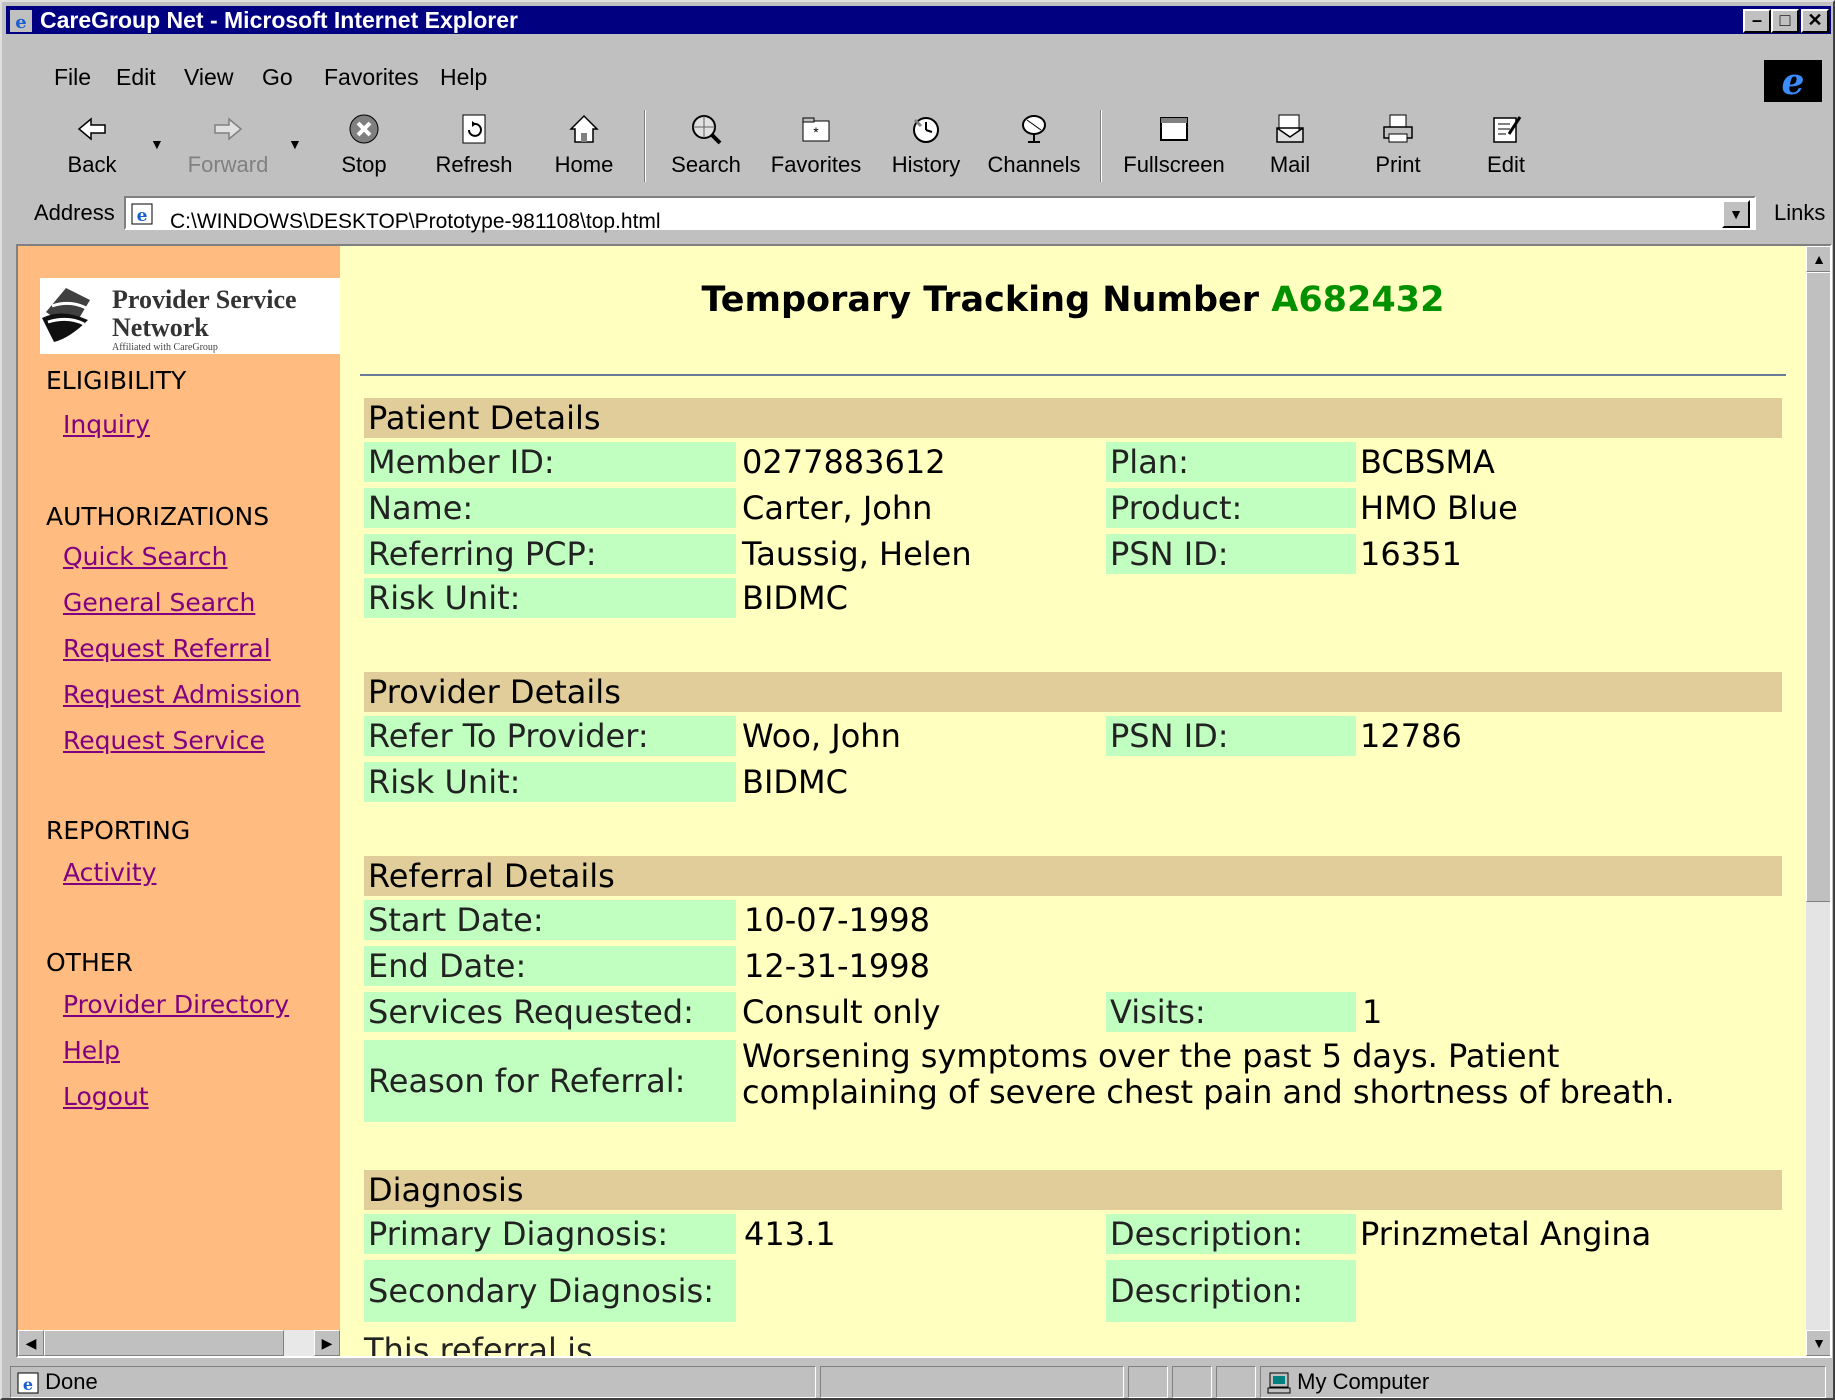  I want to click on patient-details-header: Patient Details, so click(1073, 418).